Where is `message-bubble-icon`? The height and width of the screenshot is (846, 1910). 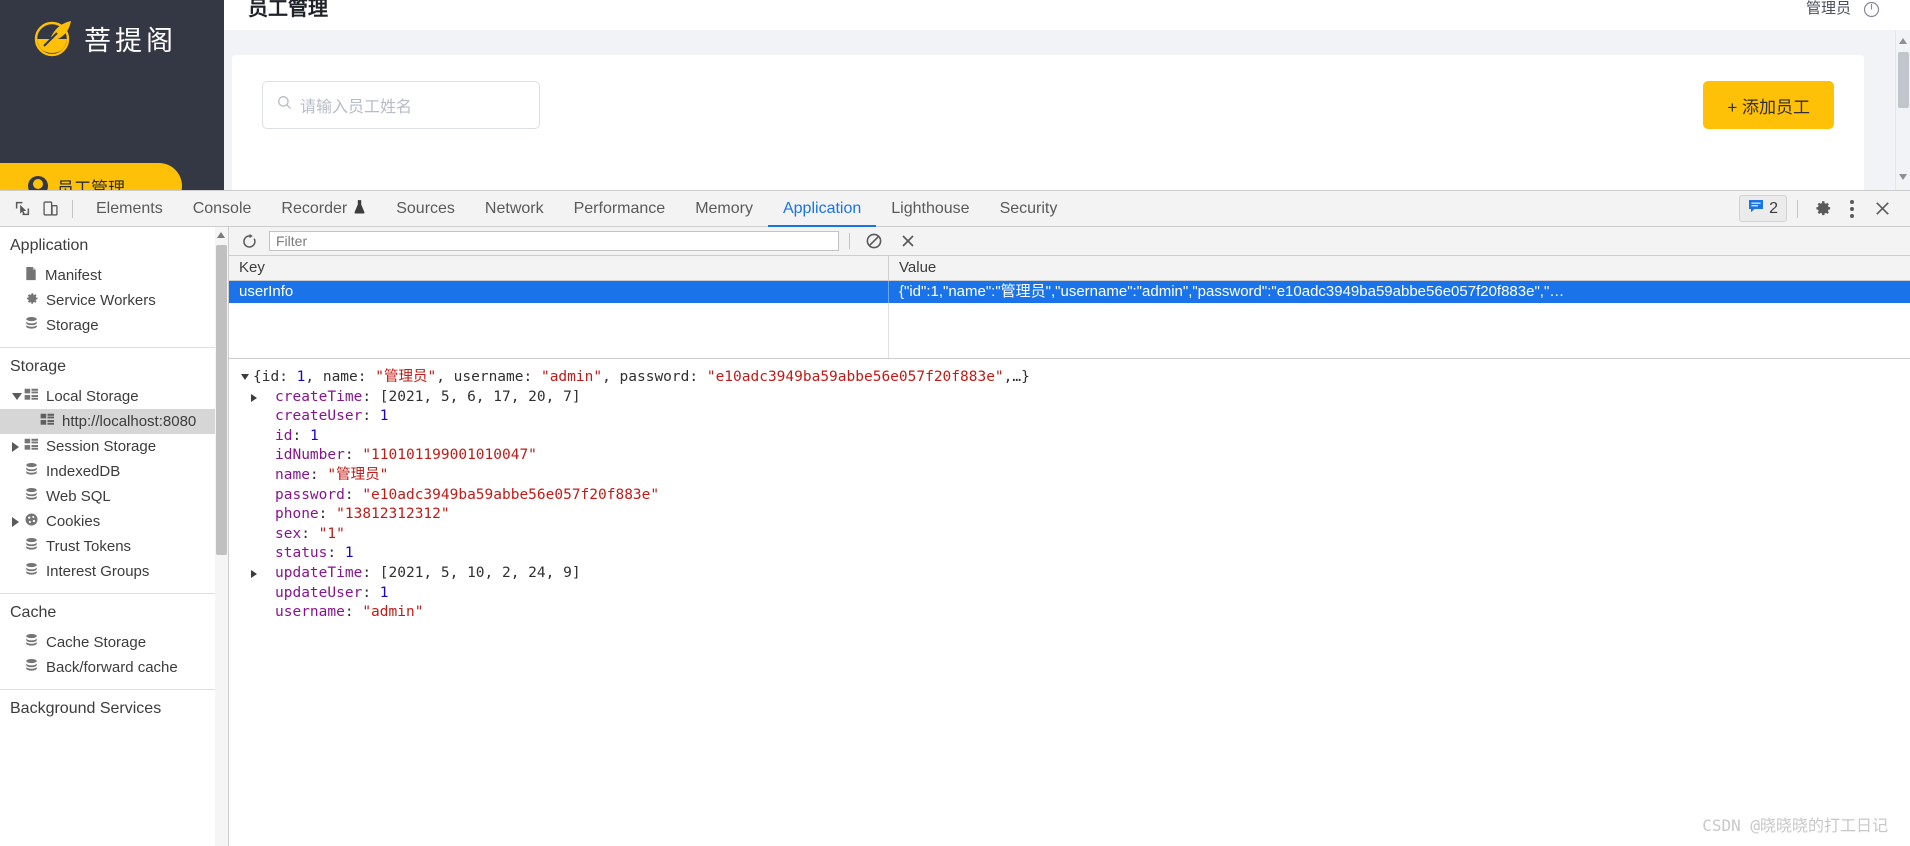
message-bubble-icon is located at coordinates (1756, 208).